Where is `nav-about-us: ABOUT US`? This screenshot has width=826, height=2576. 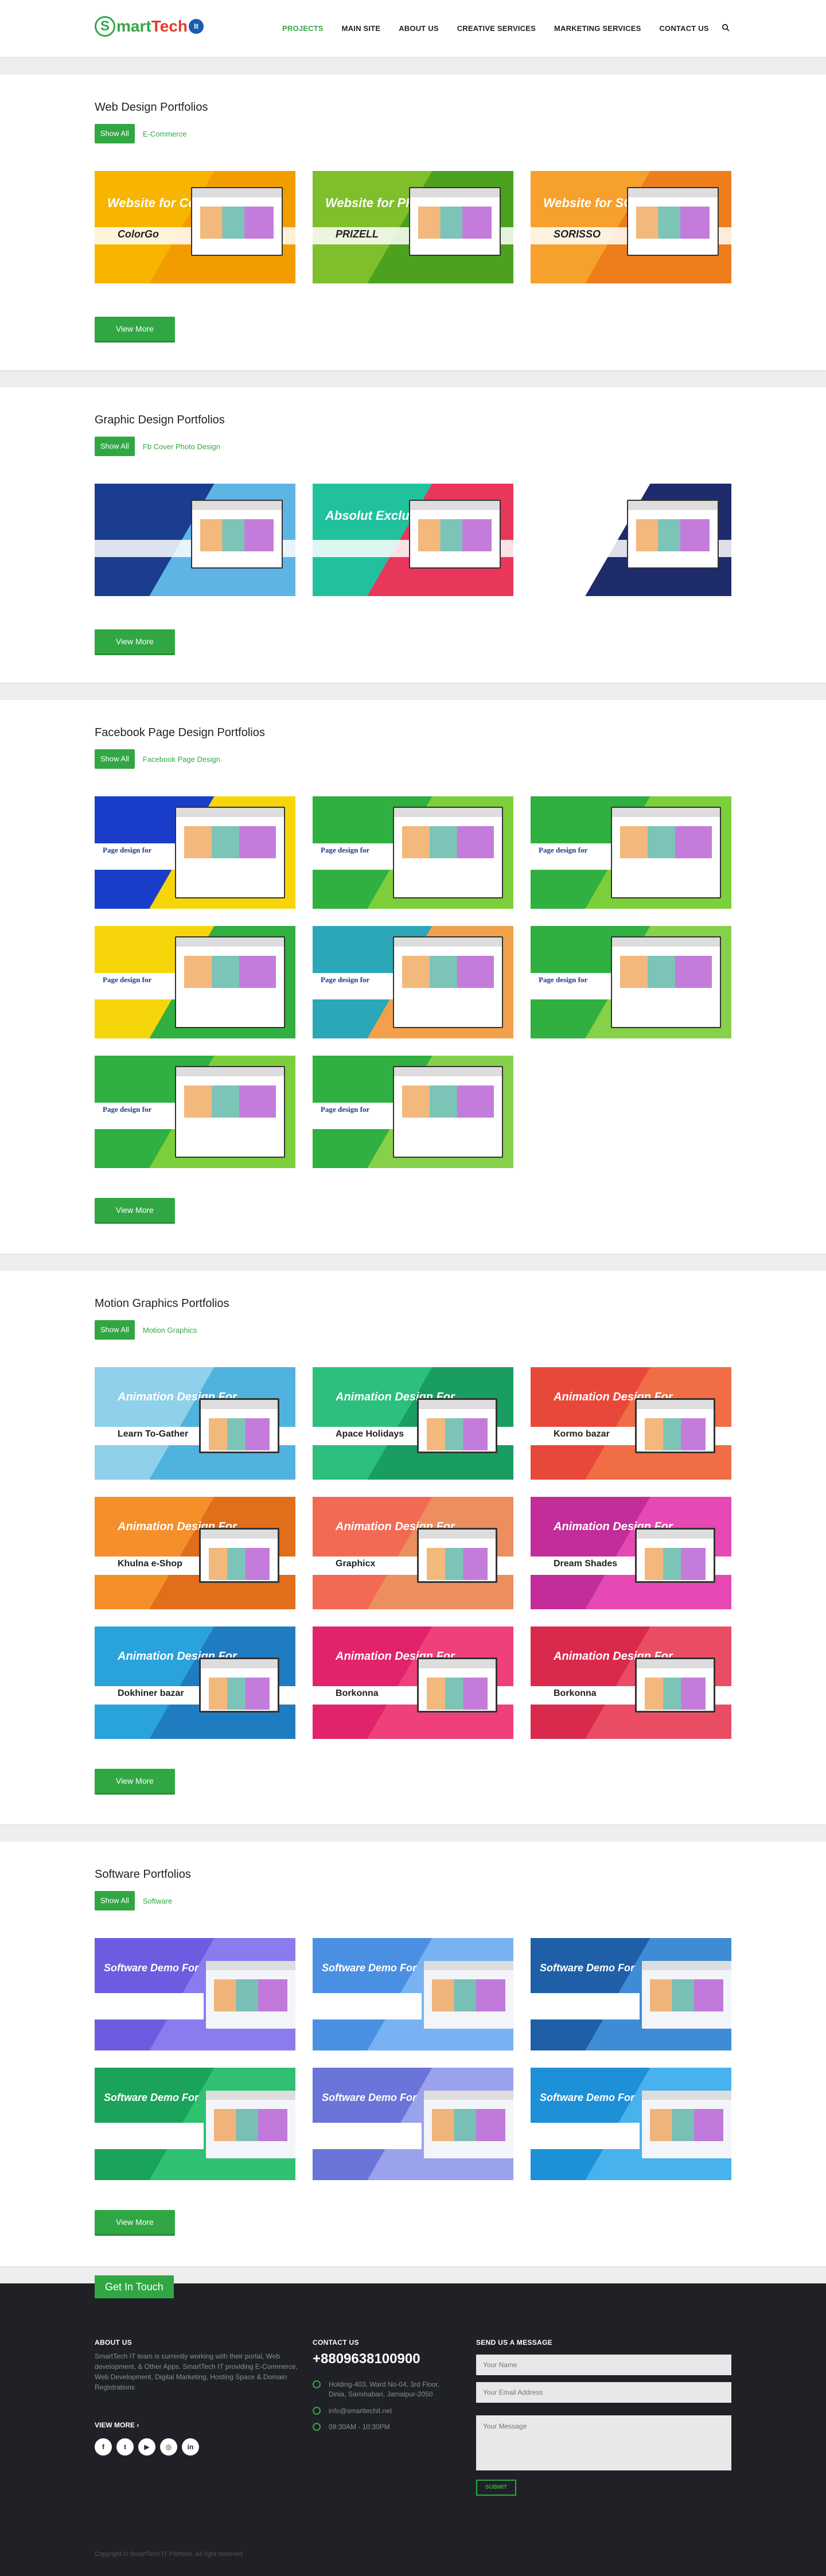
nav-about-us: ABOUT US is located at coordinates (419, 28).